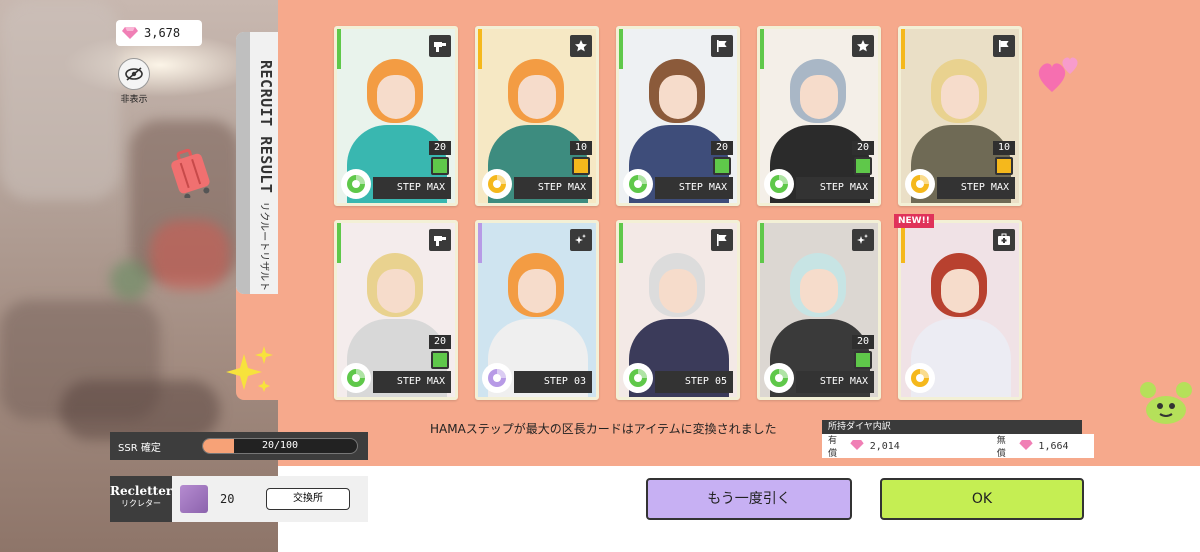 Image resolution: width=1200 pixels, height=552 pixels. What do you see at coordinates (141, 499) in the screenshot?
I see `recletter-tag: Recletter リクレター` at bounding box center [141, 499].